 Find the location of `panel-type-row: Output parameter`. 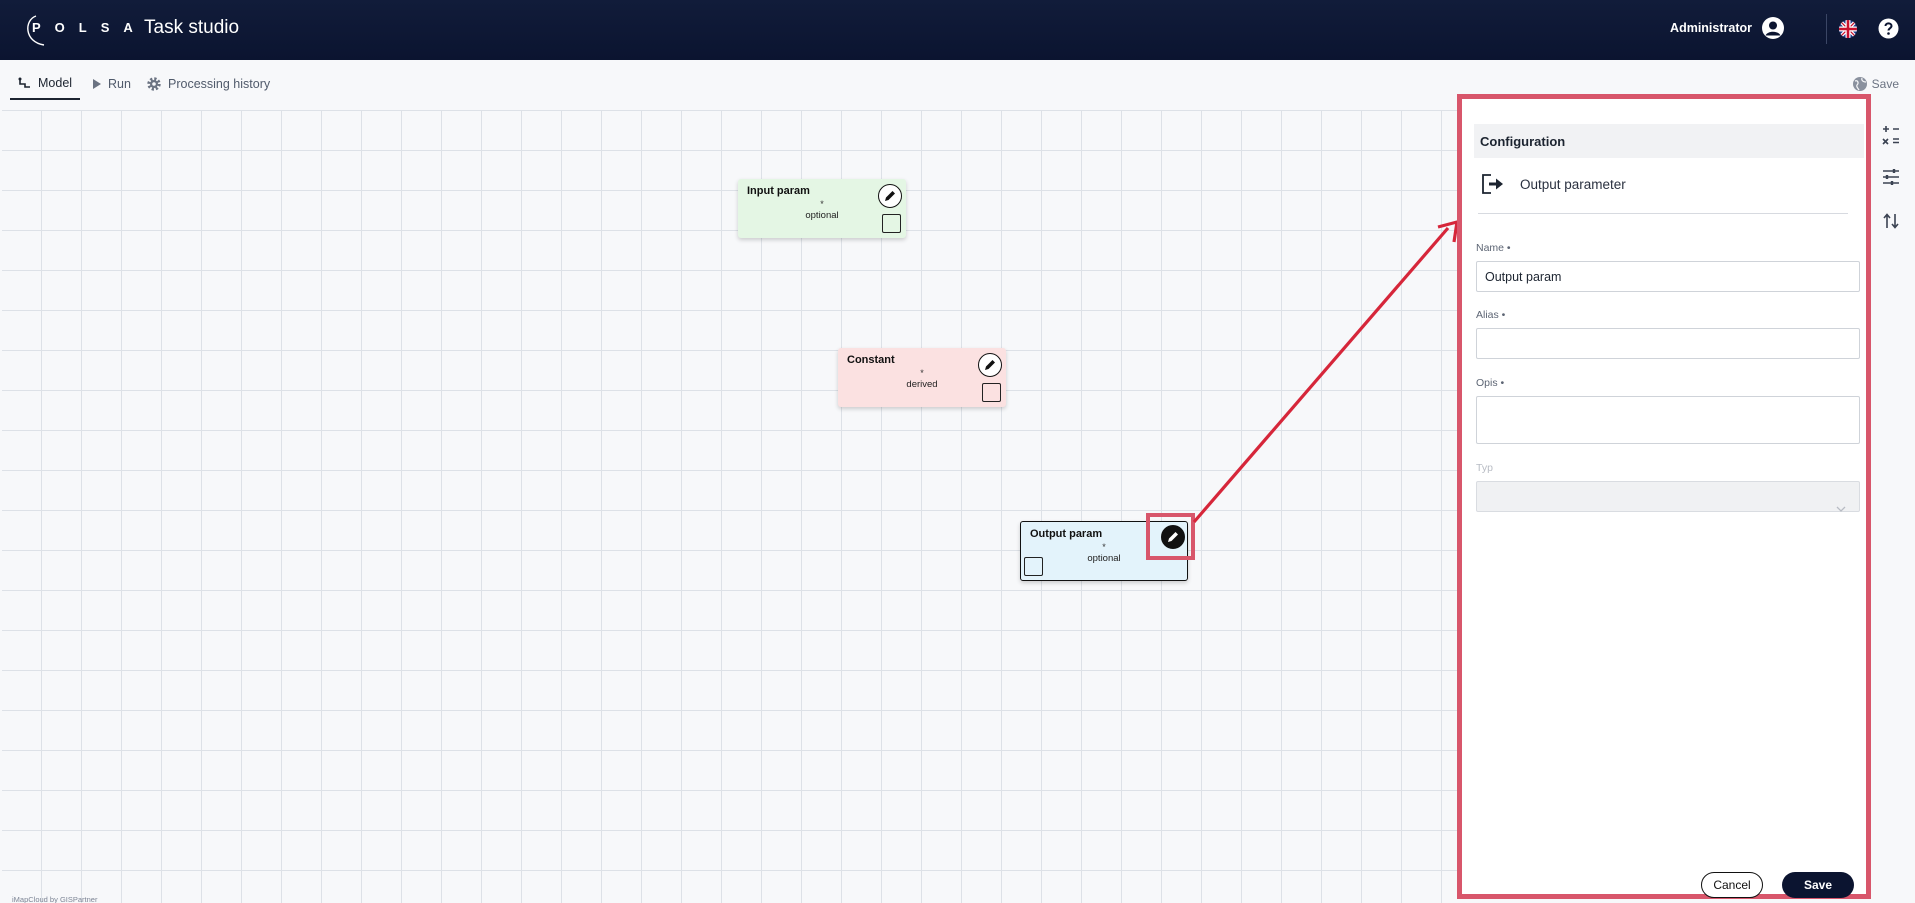

panel-type-row: Output parameter is located at coordinates (1553, 184).